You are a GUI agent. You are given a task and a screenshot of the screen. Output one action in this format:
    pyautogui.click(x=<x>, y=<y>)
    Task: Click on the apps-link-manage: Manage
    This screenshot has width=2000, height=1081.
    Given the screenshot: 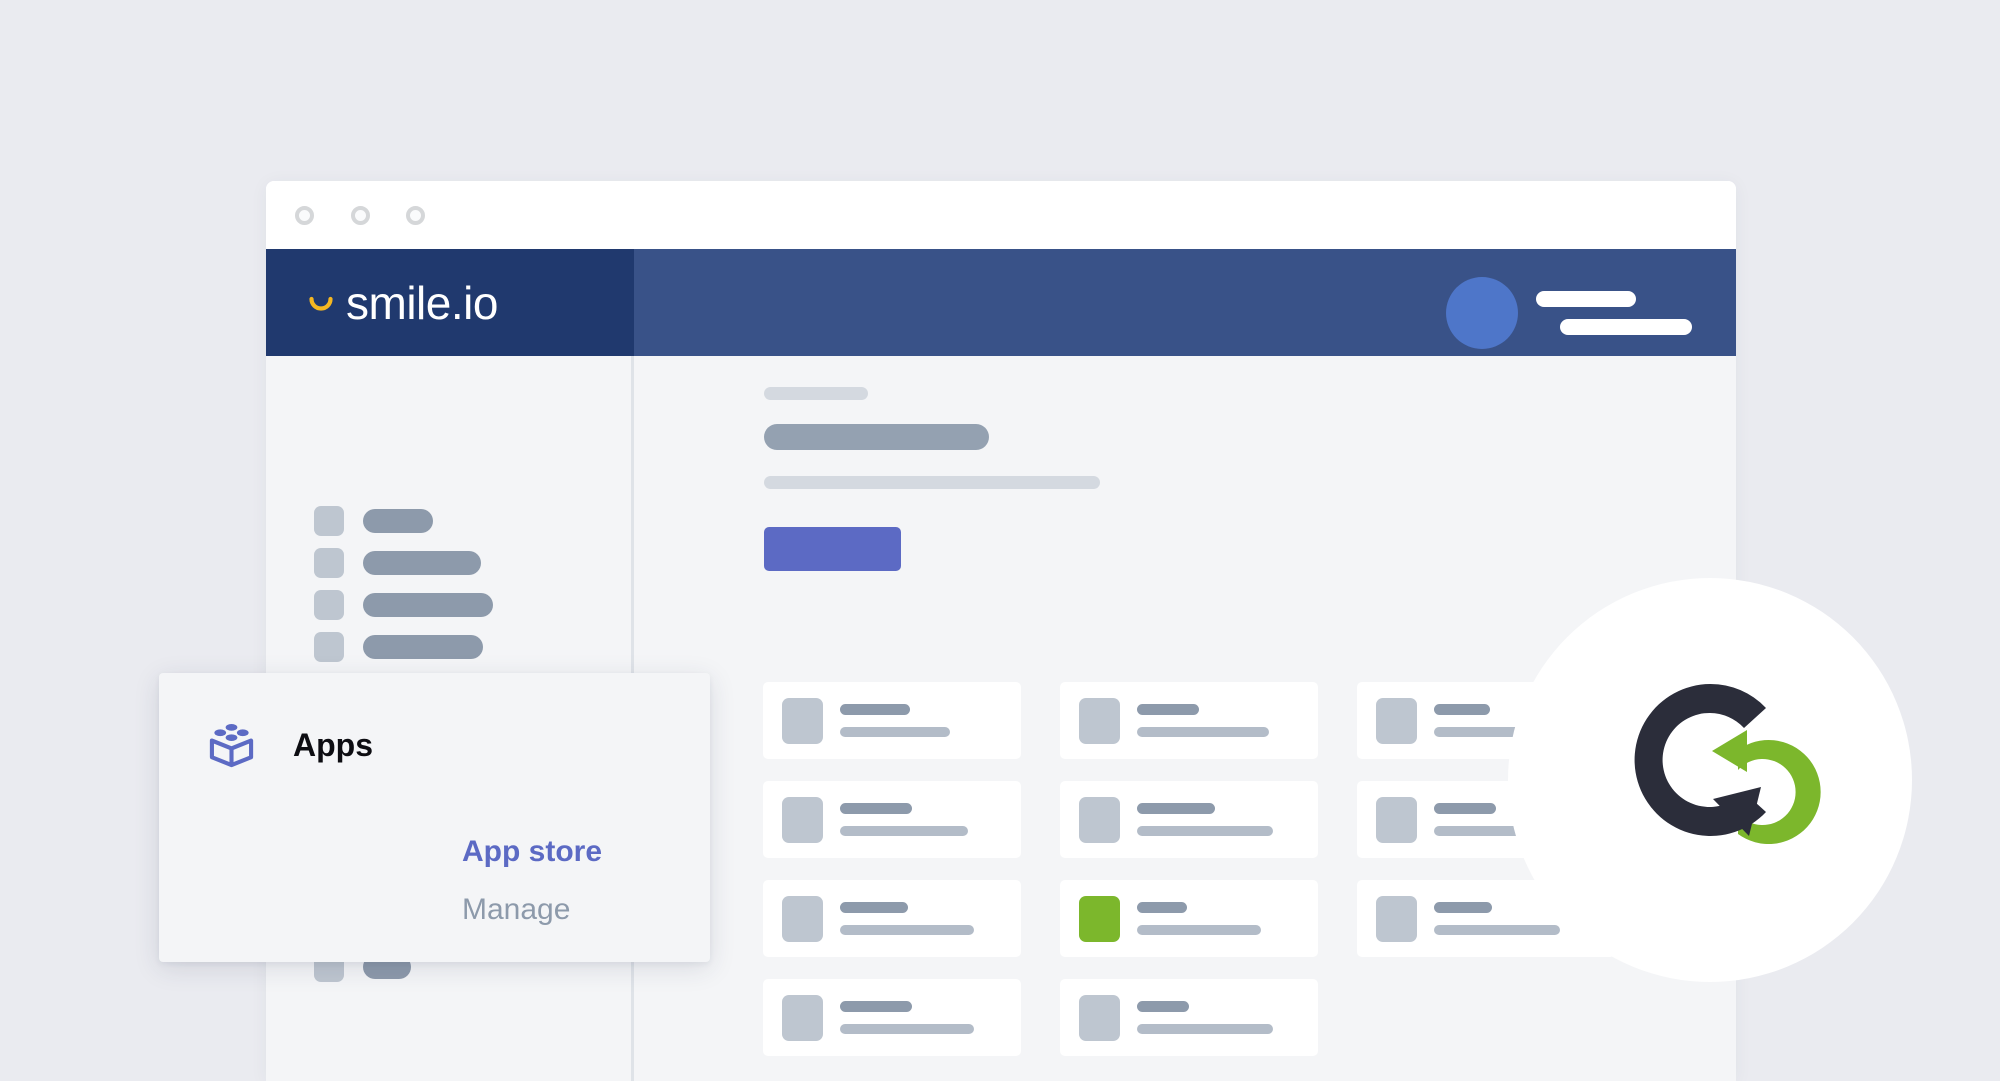 What is the action you would take?
    pyautogui.click(x=516, y=910)
    